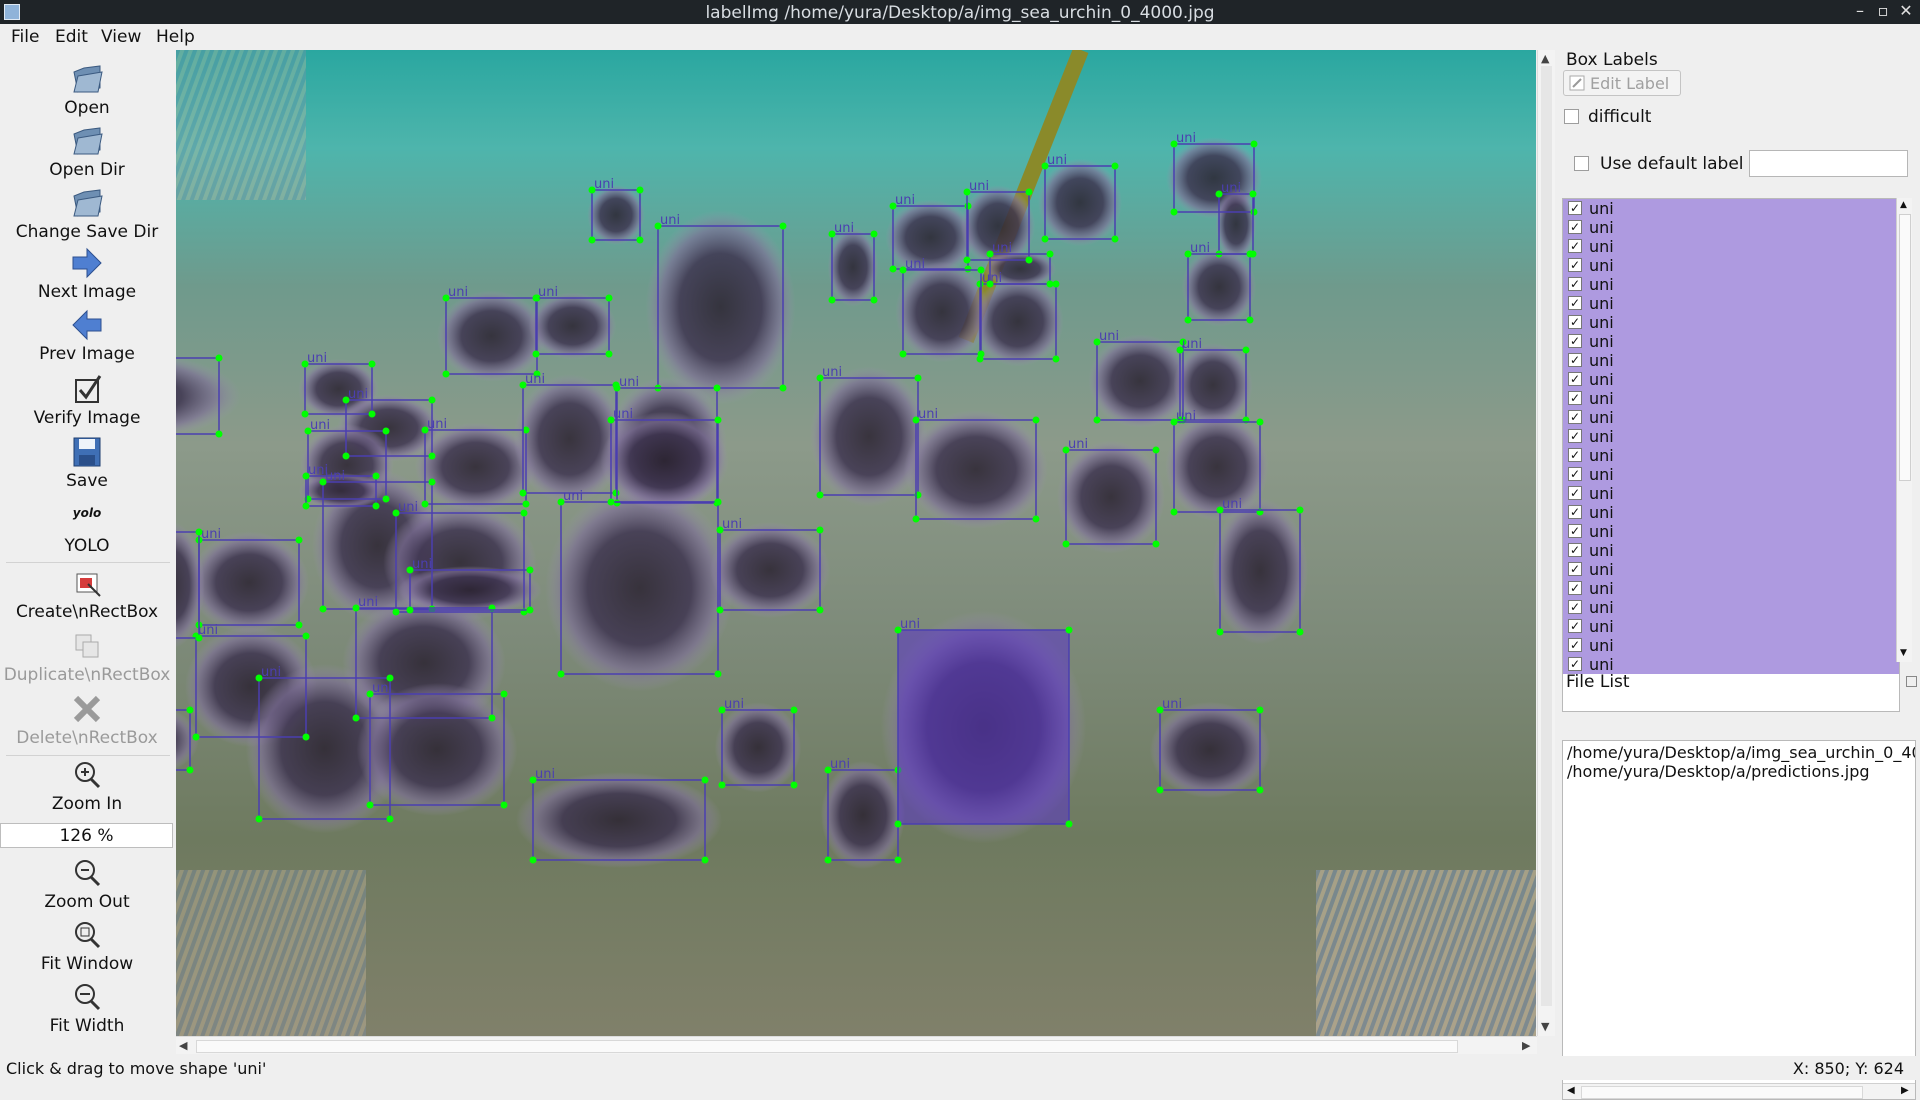 The height and width of the screenshot is (1100, 1920). I want to click on edit-label-button: Edit Label, so click(1622, 83).